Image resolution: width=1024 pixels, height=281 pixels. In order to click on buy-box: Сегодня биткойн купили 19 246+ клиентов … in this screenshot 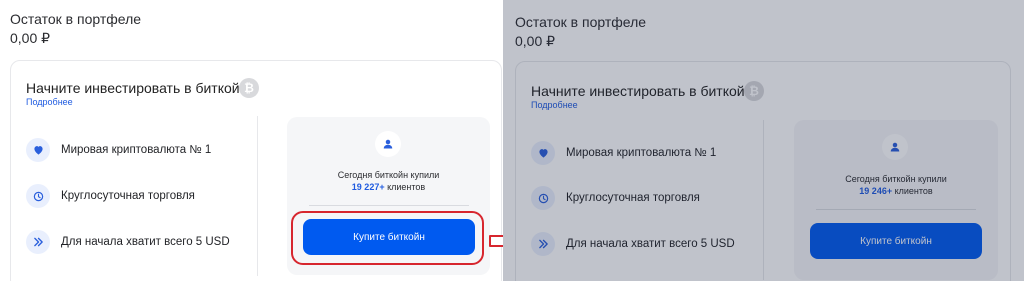, I will do `click(896, 200)`.